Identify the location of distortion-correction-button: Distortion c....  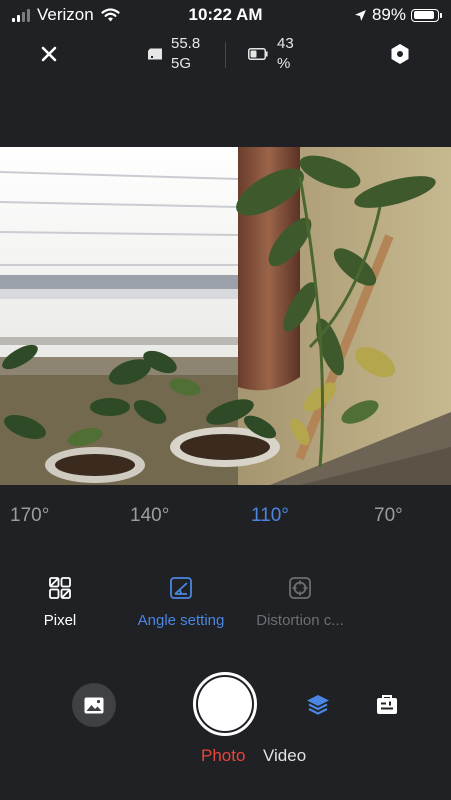
(300, 602).